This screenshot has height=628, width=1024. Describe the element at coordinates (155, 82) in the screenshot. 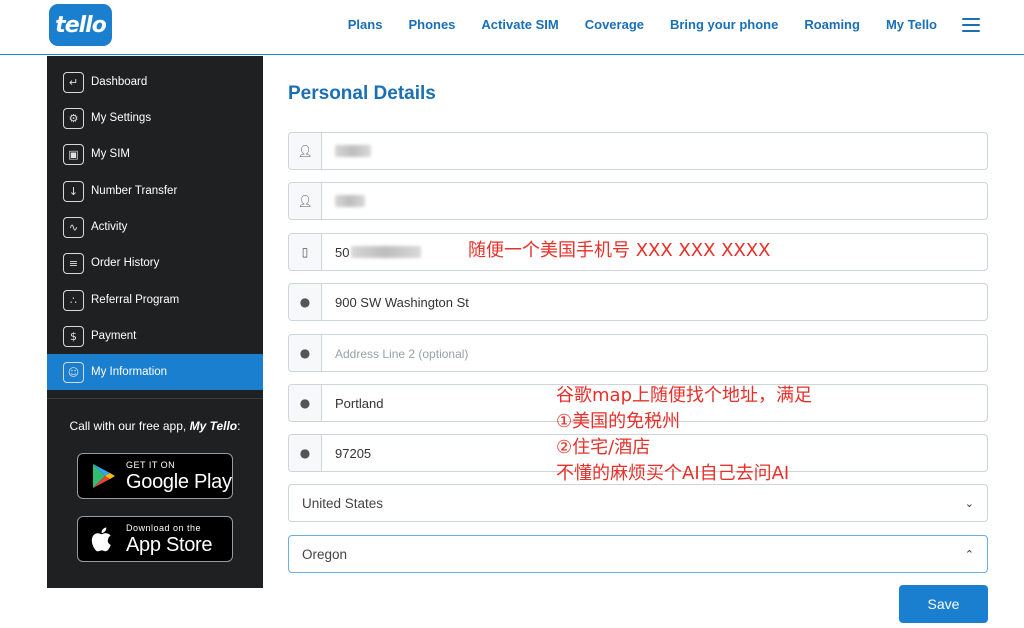

I see `sidebar-item-dashboard: ↵ Dashboard` at that location.